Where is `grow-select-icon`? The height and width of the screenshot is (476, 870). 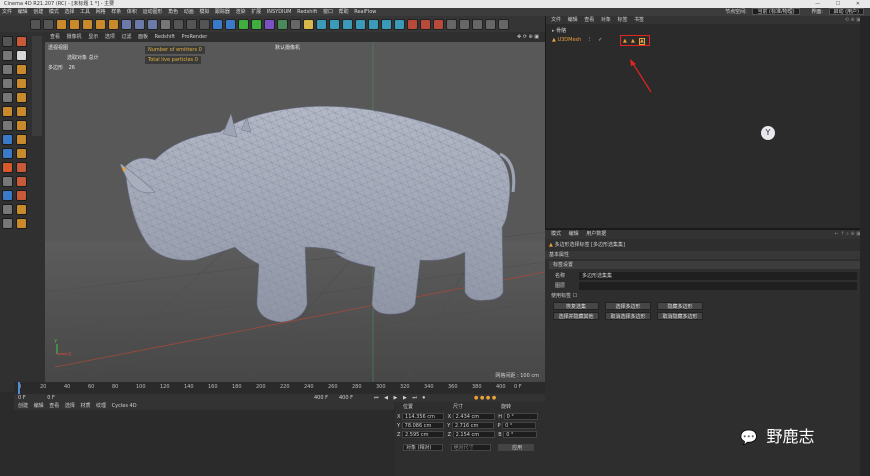
grow-select-icon is located at coordinates (21, 181).